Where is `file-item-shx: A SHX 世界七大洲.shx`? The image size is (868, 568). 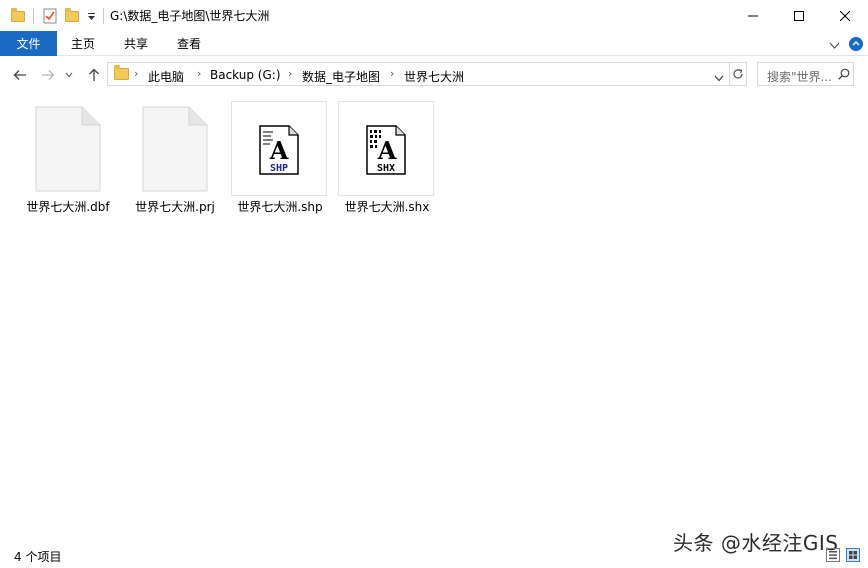
file-item-shx: A SHX 世界七大洲.shx is located at coordinates (387, 159).